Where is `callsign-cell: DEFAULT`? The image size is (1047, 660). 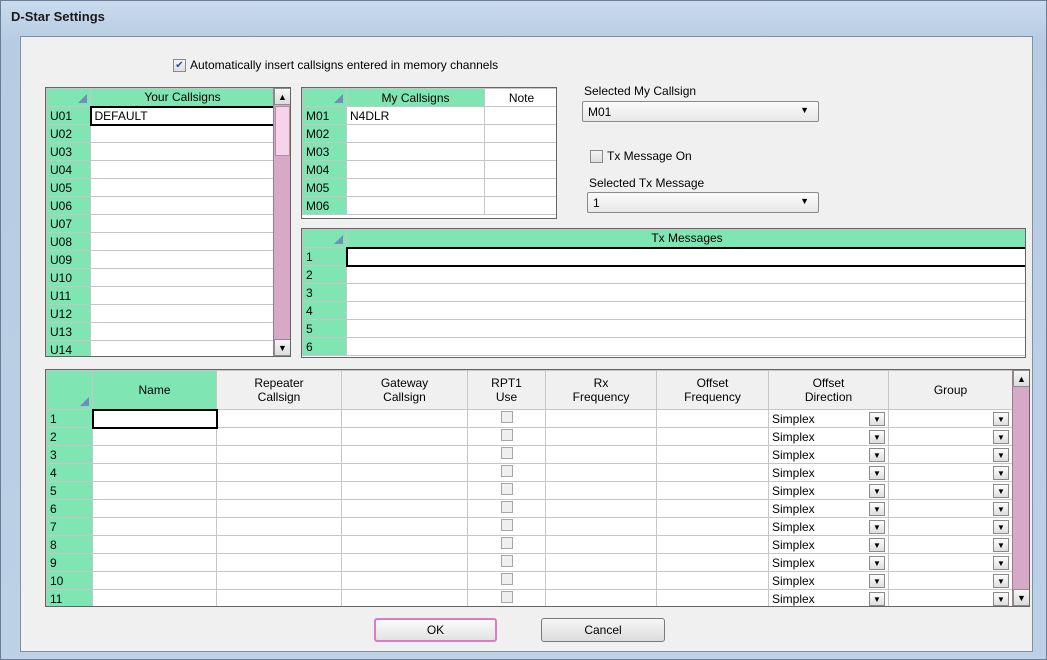
callsign-cell: DEFAULT is located at coordinates (182, 115).